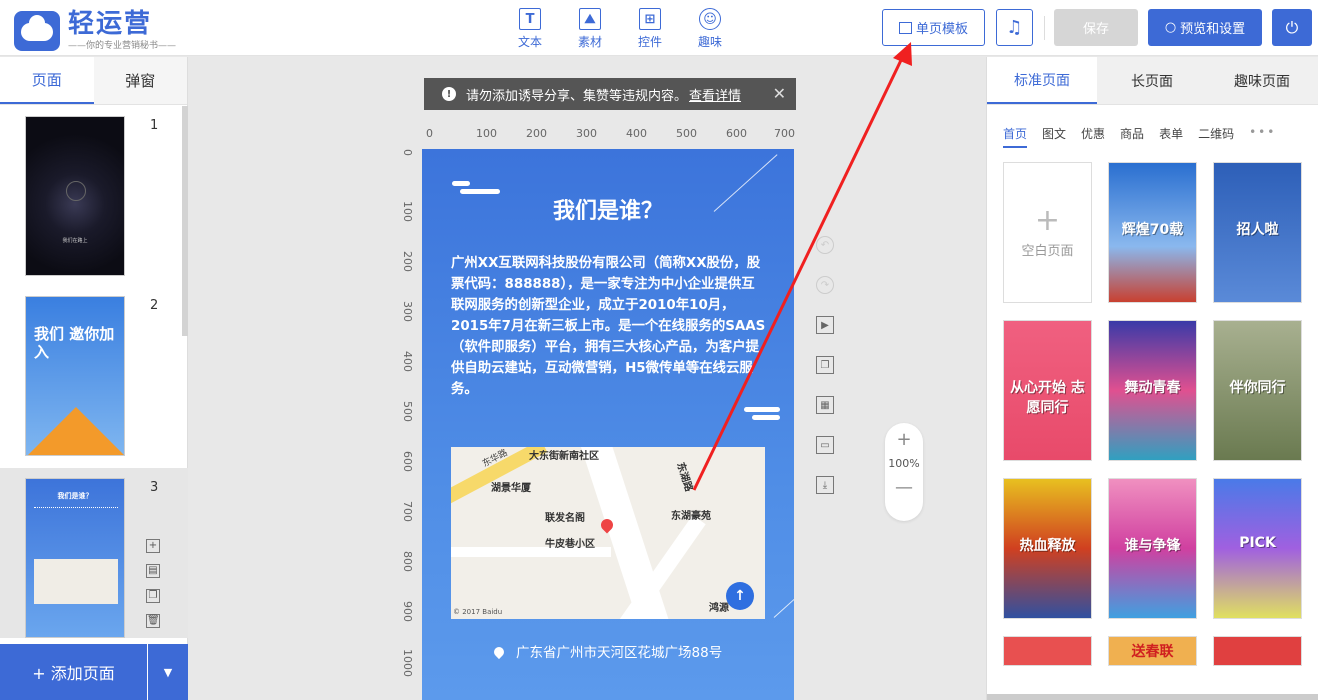  I want to click on template-card: 送春联, so click(1152, 651).